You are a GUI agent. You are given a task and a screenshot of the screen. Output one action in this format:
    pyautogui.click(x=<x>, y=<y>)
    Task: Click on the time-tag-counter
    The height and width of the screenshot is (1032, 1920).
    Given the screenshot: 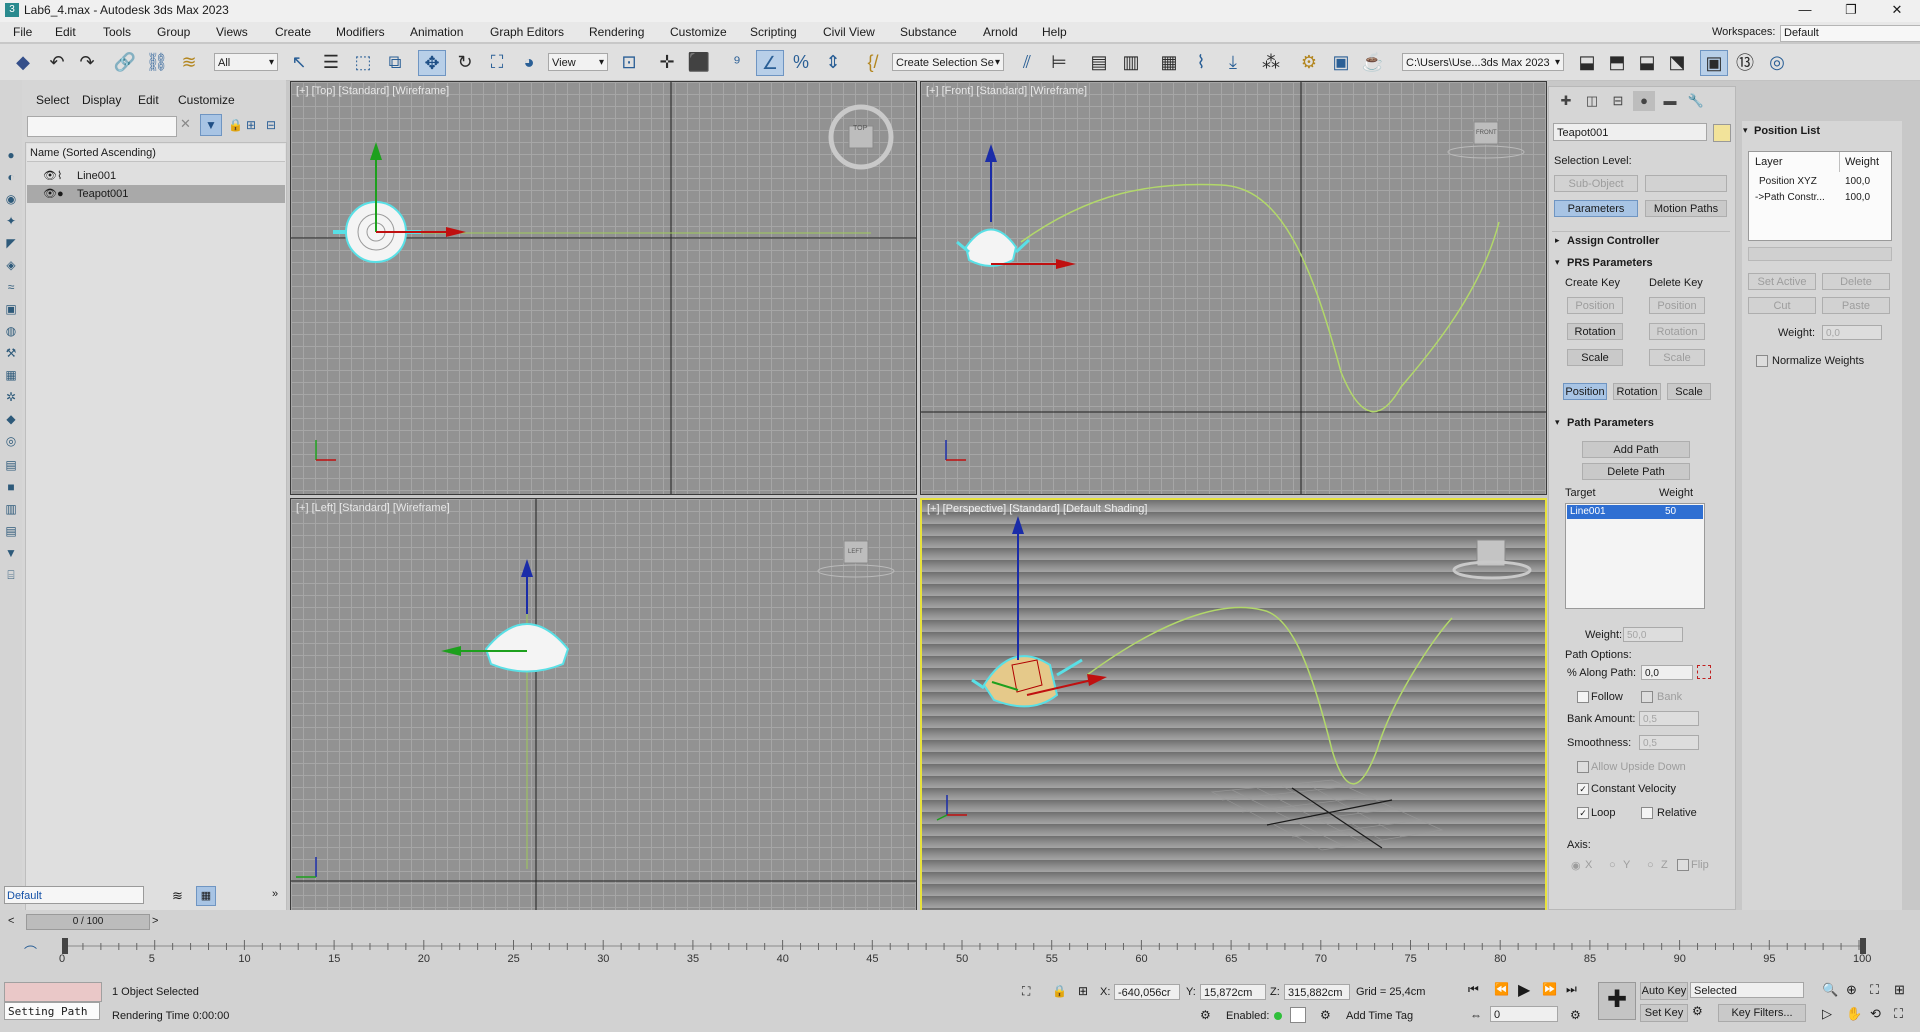 What is the action you would take?
    pyautogui.click(x=1298, y=1015)
    